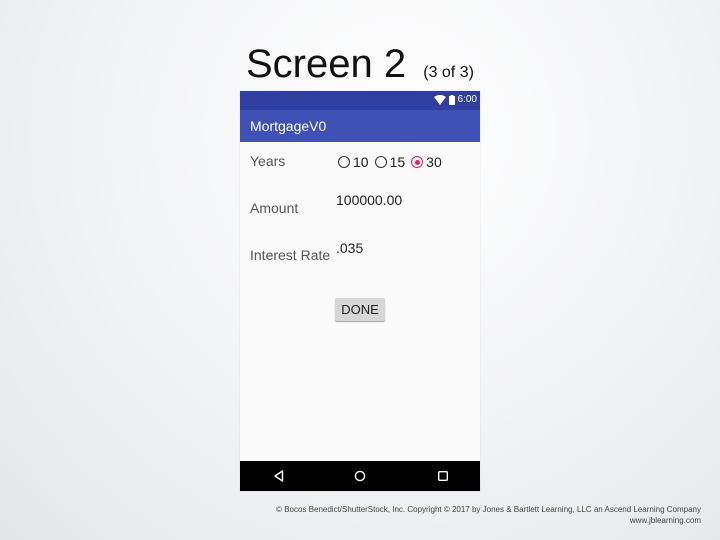  I want to click on radio-option-10: 10, so click(353, 162).